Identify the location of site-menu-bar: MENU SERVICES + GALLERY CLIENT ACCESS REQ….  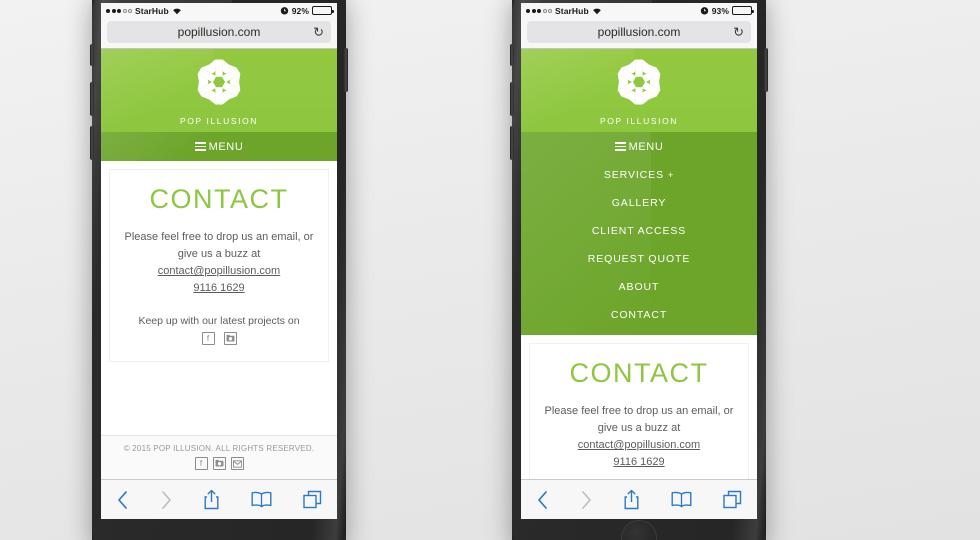
(639, 233).